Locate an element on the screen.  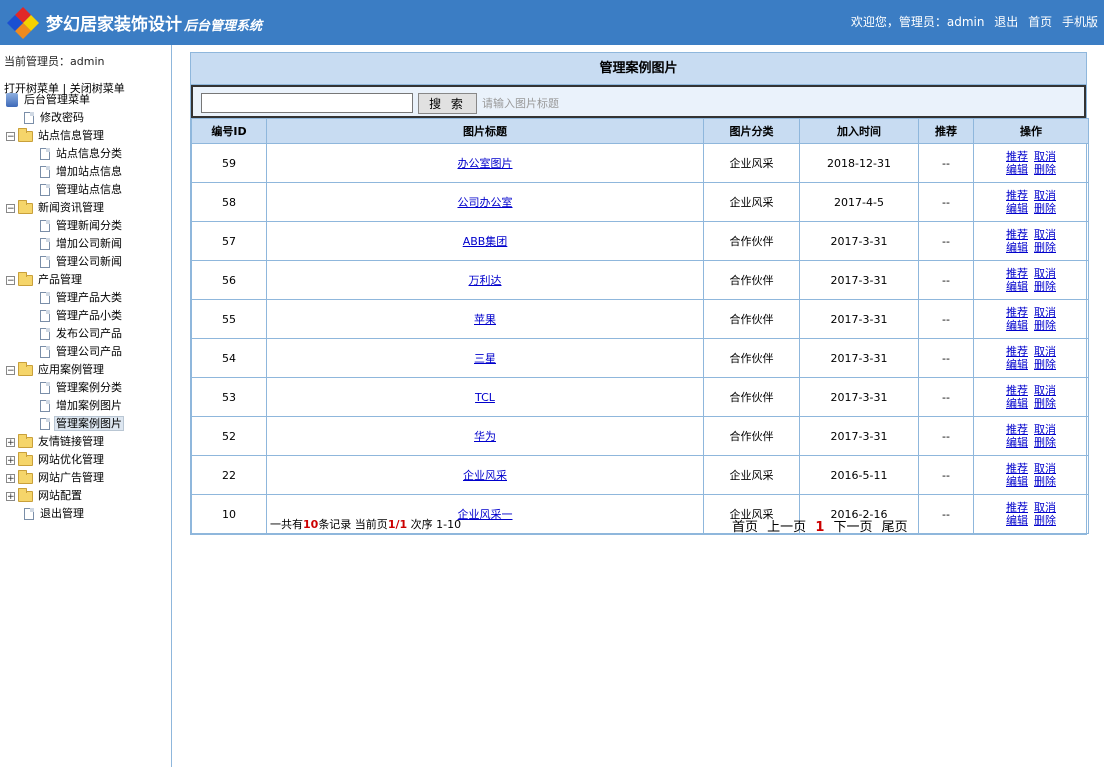
image-title-link: 办公室图片 is located at coordinates (485, 163).